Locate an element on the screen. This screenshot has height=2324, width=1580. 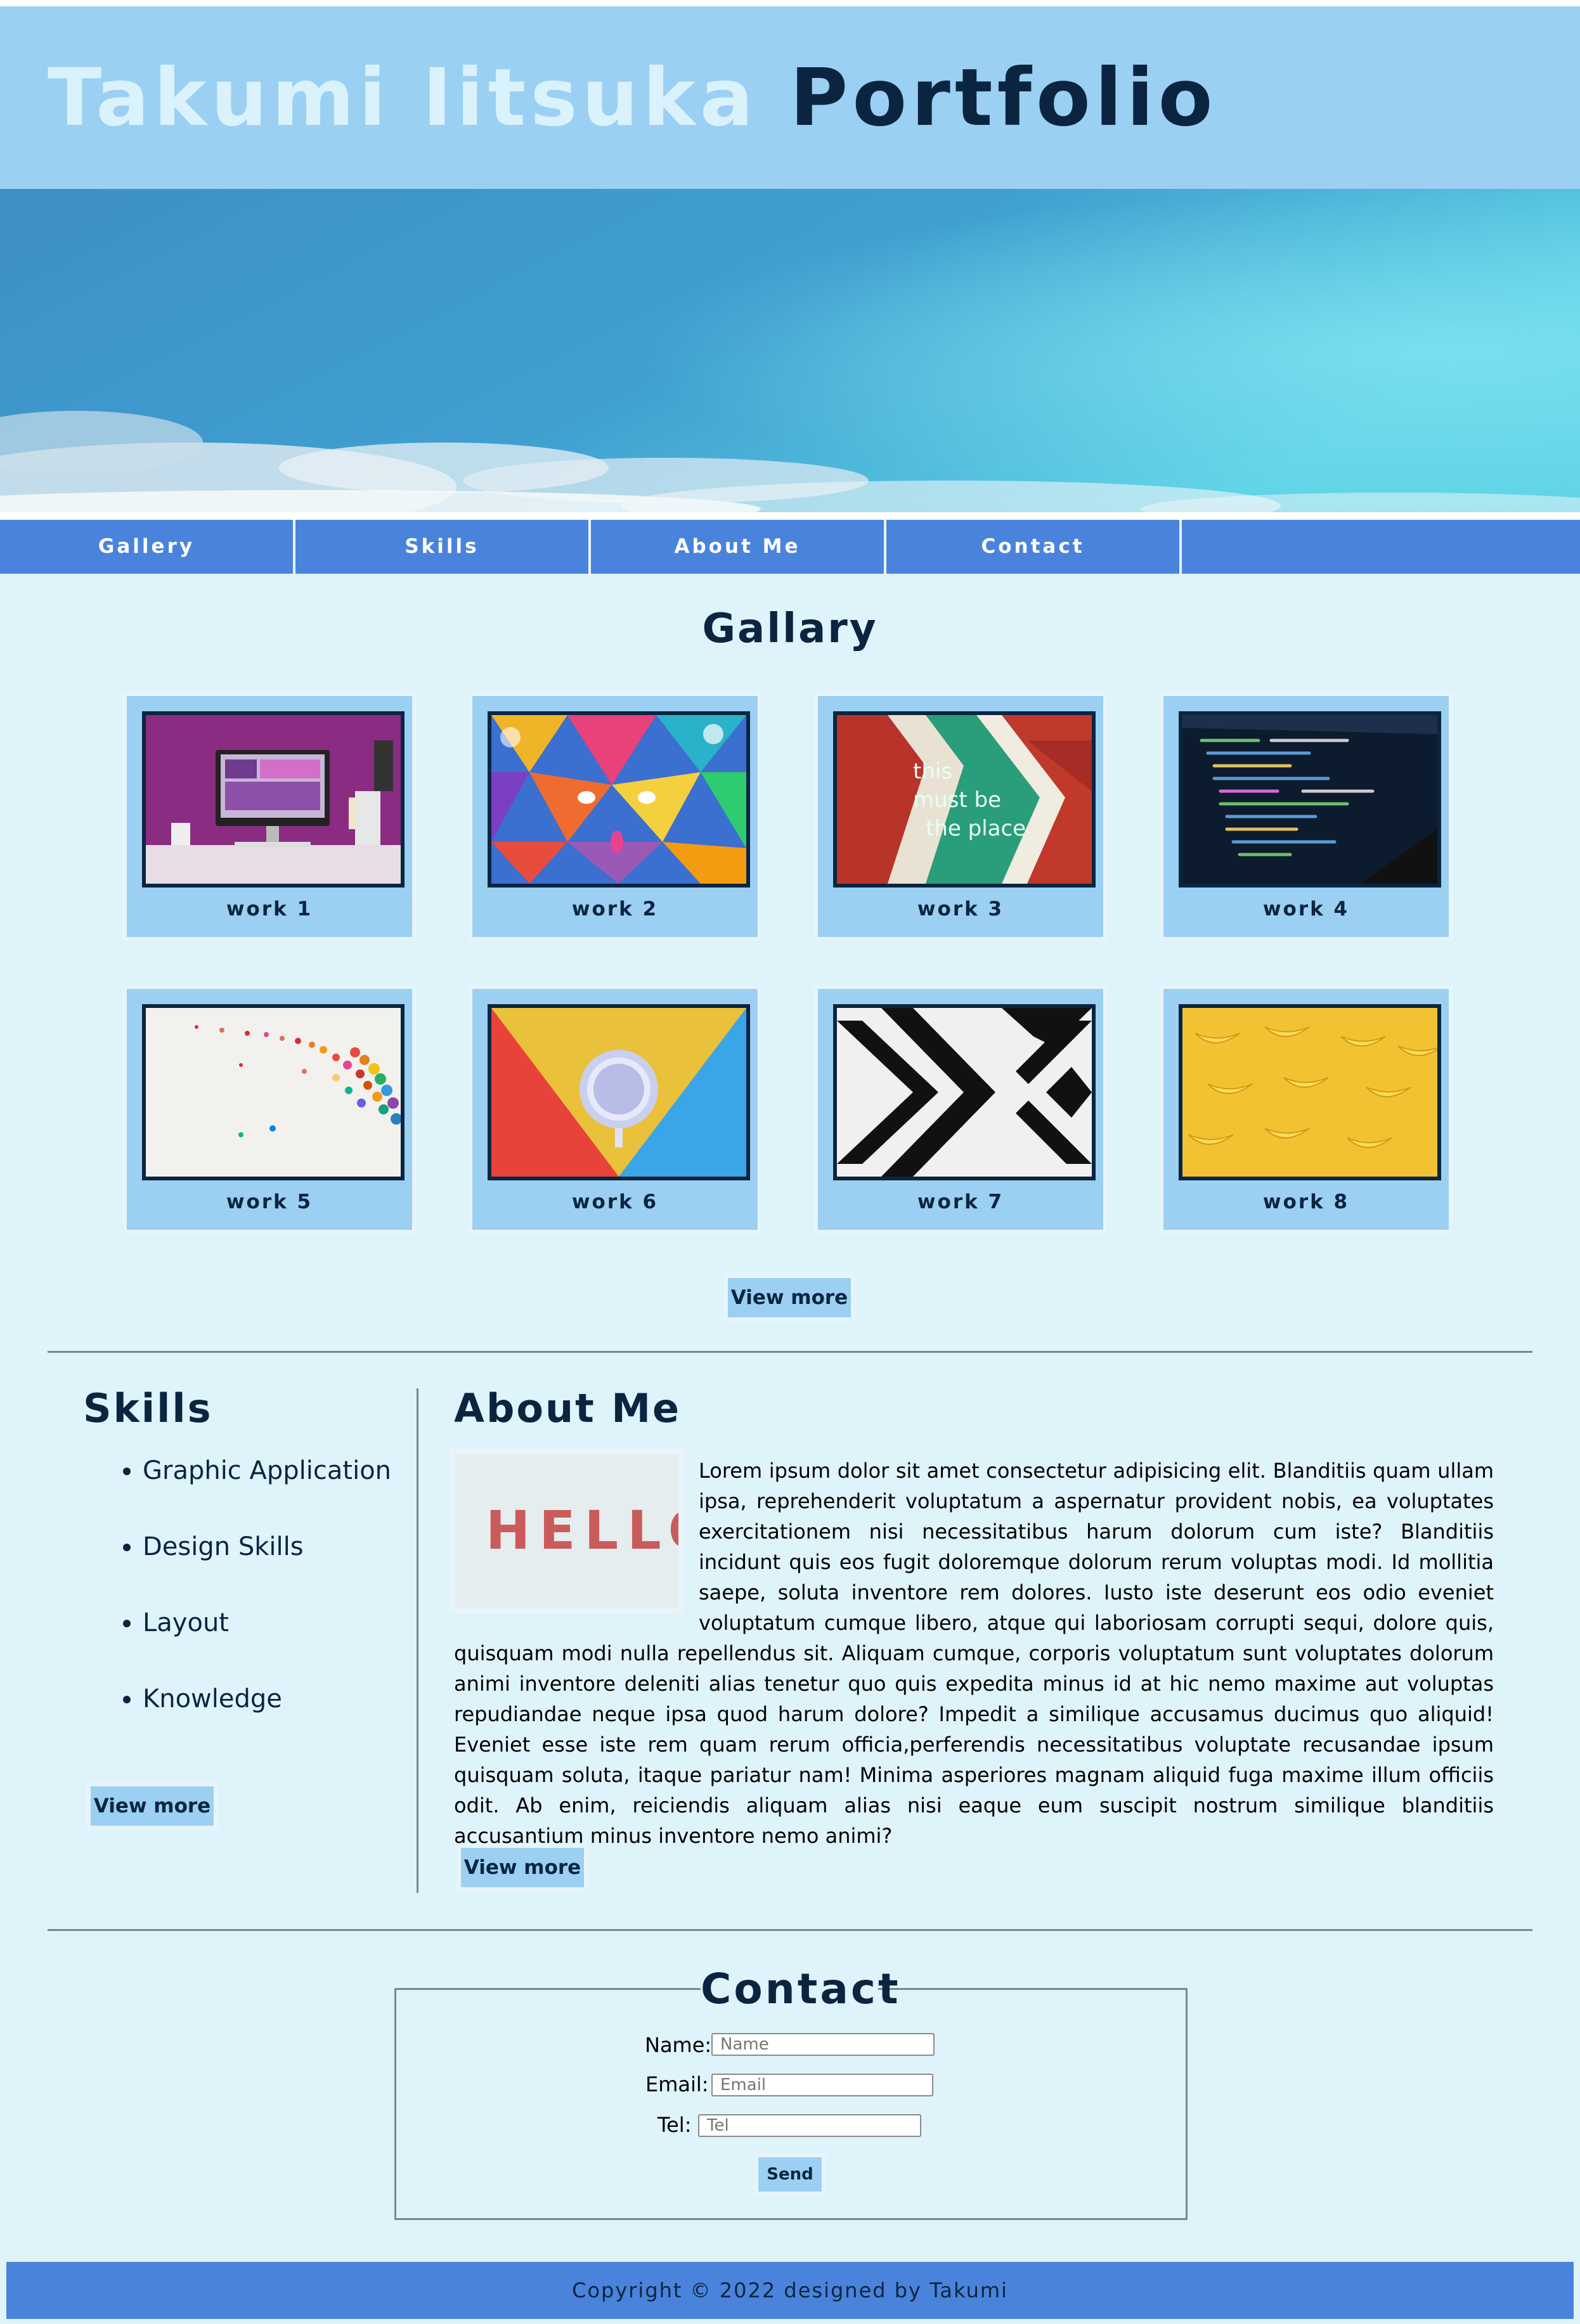
image-spacer is located at coordinates (576, 1535).